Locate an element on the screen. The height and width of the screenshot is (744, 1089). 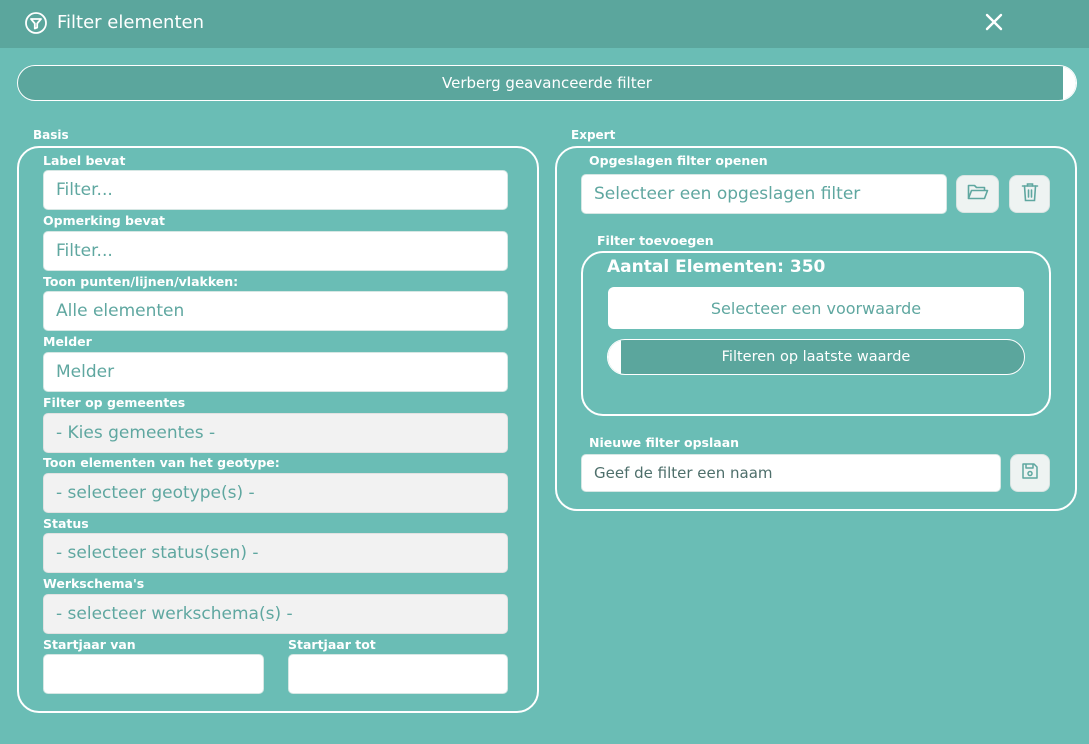
delete-saved-filter-button is located at coordinates (1029, 194).